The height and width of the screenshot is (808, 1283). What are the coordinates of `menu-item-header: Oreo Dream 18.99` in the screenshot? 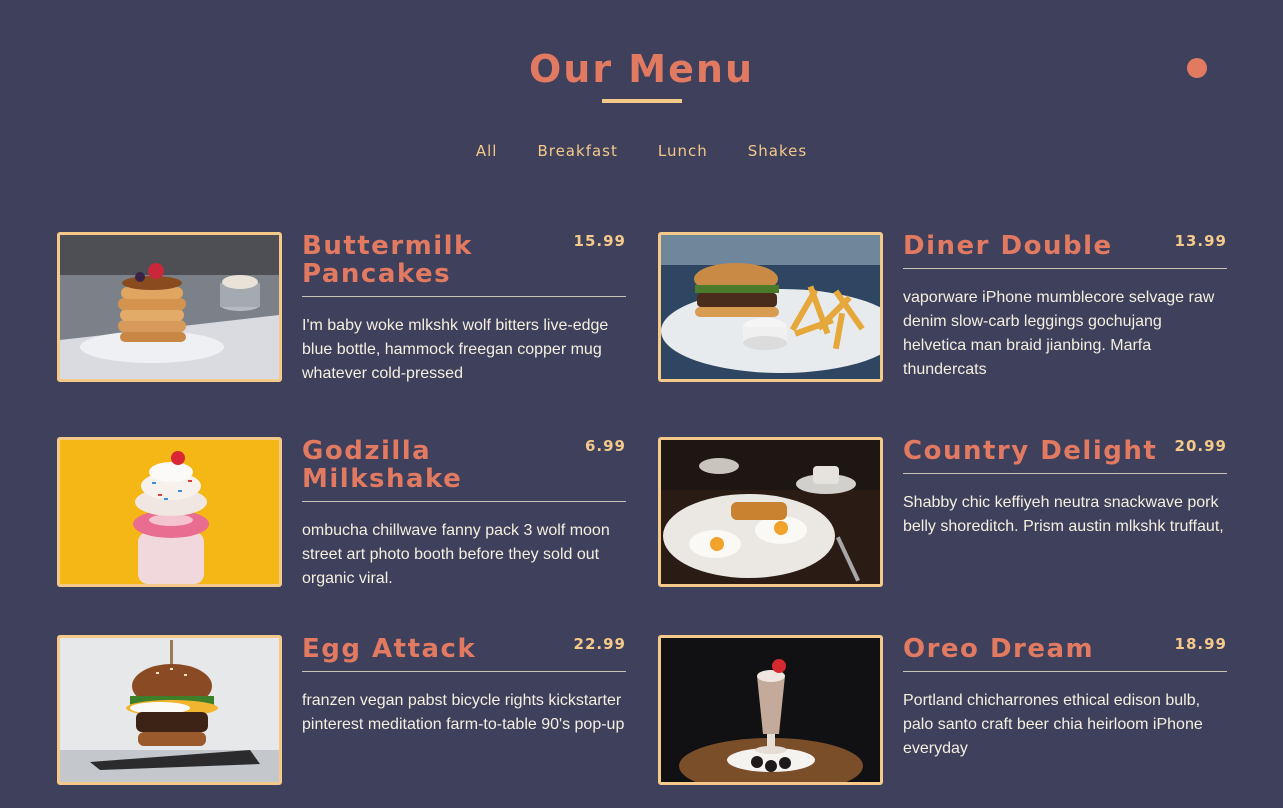 It's located at (1065, 653).